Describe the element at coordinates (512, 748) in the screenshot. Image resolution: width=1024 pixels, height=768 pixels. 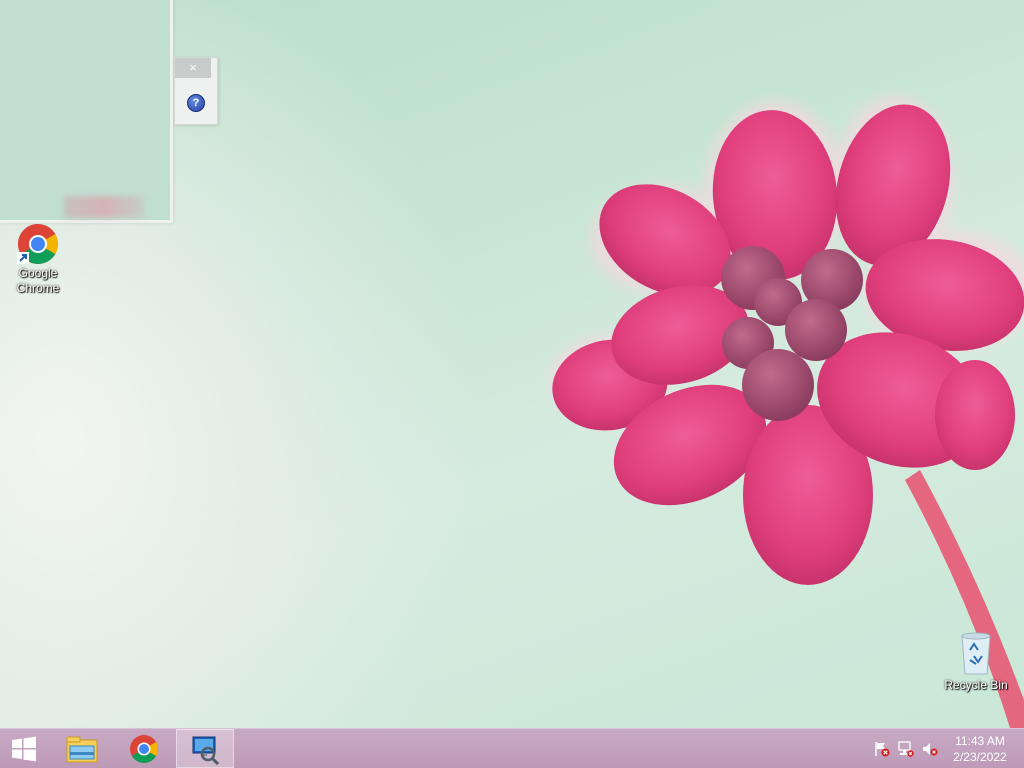
I see `taskbar: 11:43 AM 2/23/2022` at that location.